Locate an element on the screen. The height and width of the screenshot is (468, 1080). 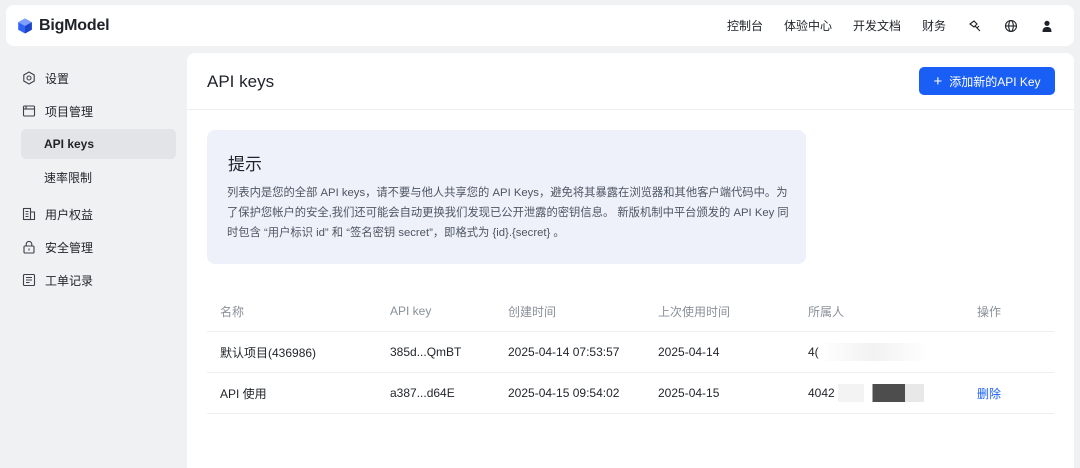
sidebar-item-tickets: 工单记录 is located at coordinates (92, 280).